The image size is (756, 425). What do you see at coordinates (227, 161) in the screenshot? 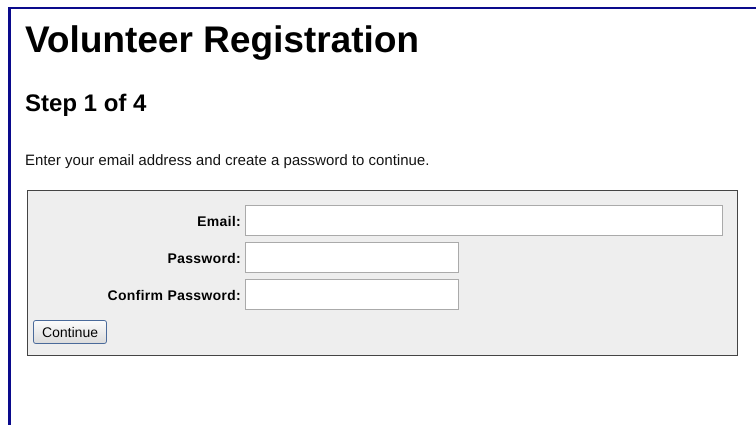
I see `instructions-text: Enter your email address and create a password to continue.` at bounding box center [227, 161].